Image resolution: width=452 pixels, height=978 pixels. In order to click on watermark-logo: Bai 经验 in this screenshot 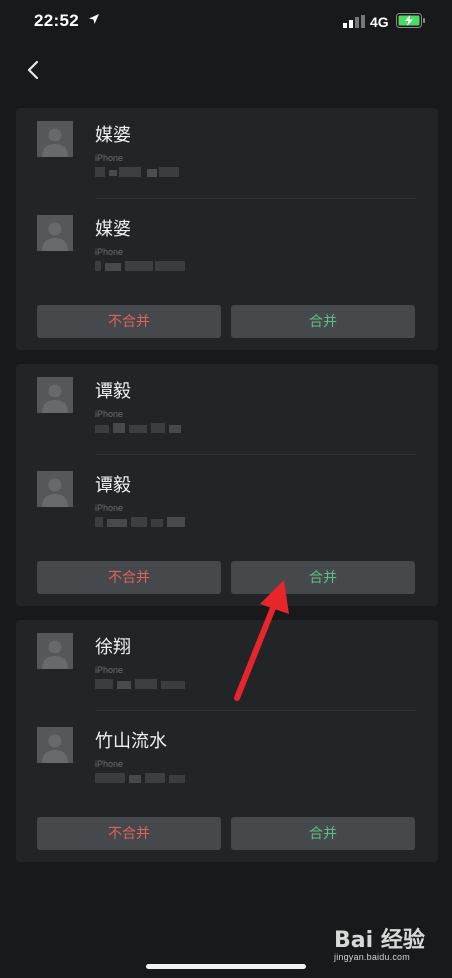, I will do `click(379, 940)`.